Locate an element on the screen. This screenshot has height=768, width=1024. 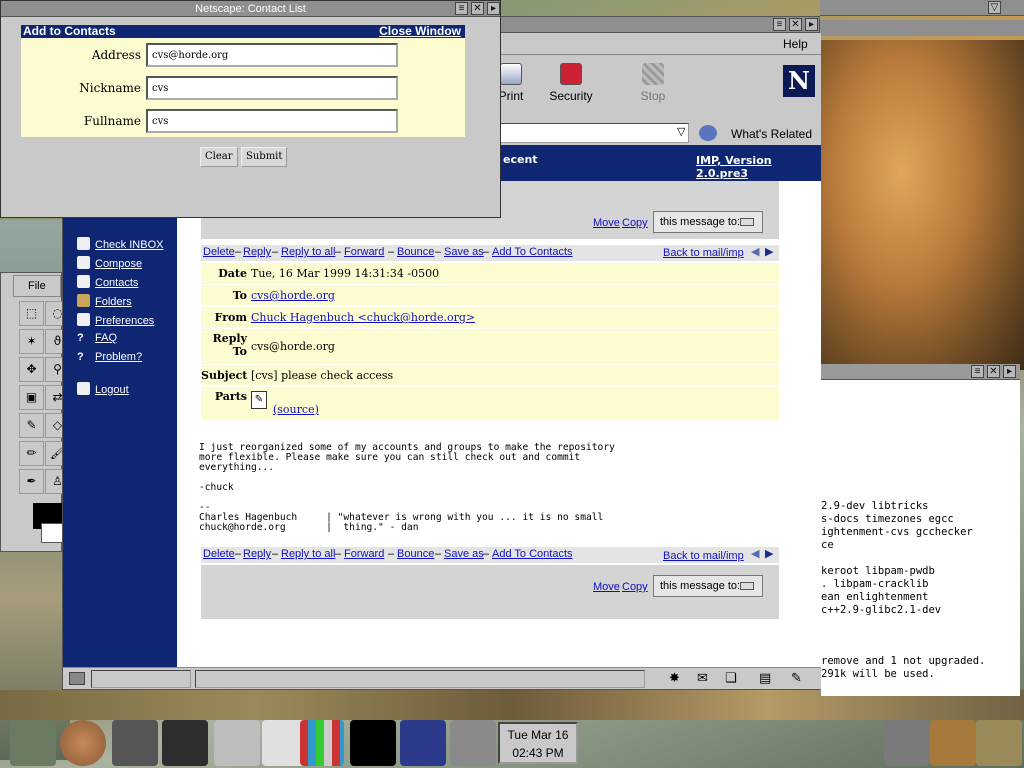
sidebar-item-preferences: Preferences is located at coordinates (115, 320).